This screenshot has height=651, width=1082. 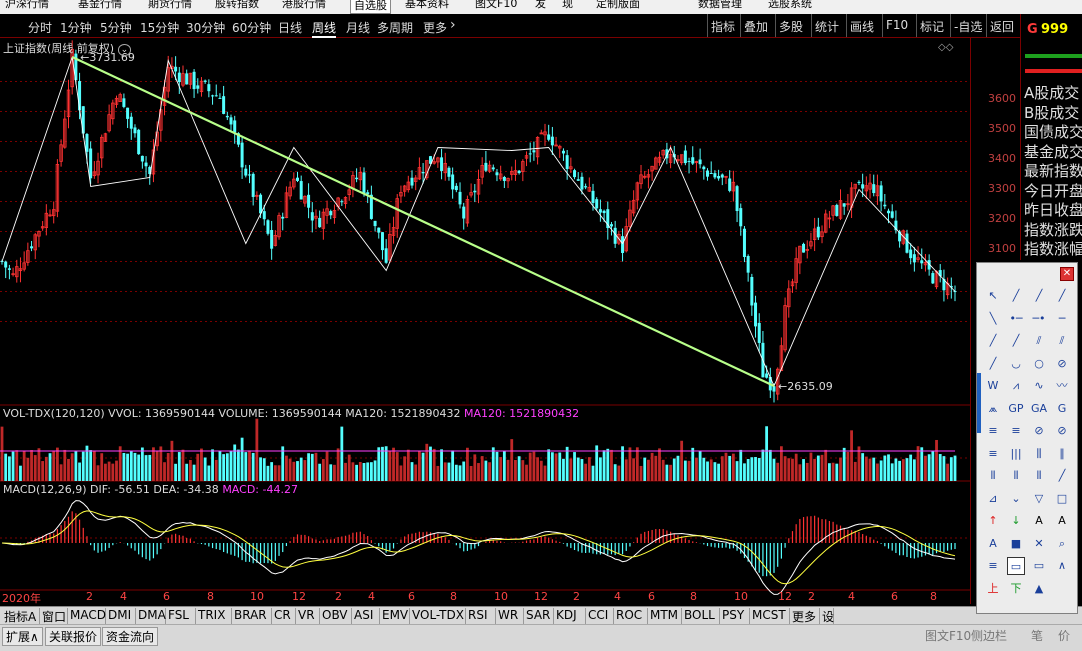 What do you see at coordinates (1016, 454) in the screenshot?
I see `drawing-tool: |||` at bounding box center [1016, 454].